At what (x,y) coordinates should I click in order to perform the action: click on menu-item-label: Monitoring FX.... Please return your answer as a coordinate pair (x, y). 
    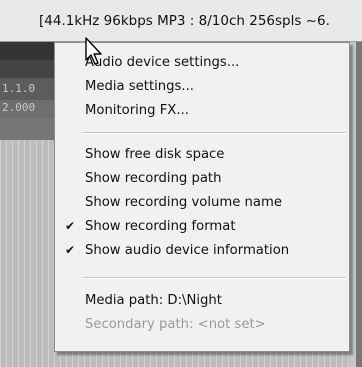
    Looking at the image, I should click on (137, 110).